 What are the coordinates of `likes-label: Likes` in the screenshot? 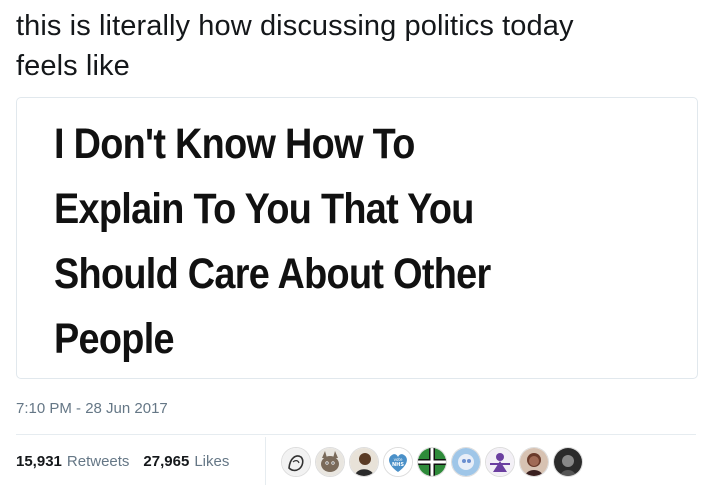 It's located at (211, 462).